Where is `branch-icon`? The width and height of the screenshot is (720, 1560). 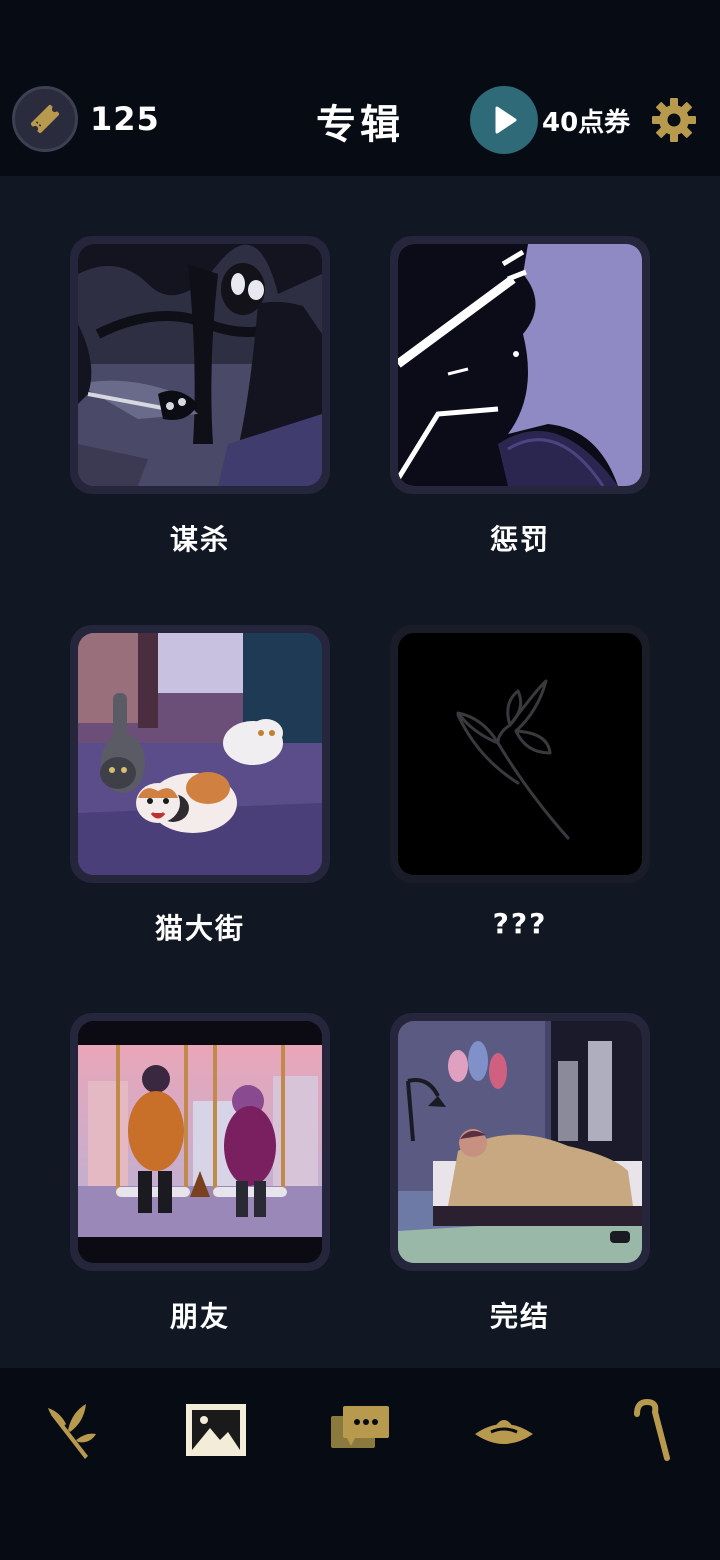 branch-icon is located at coordinates (72, 1431).